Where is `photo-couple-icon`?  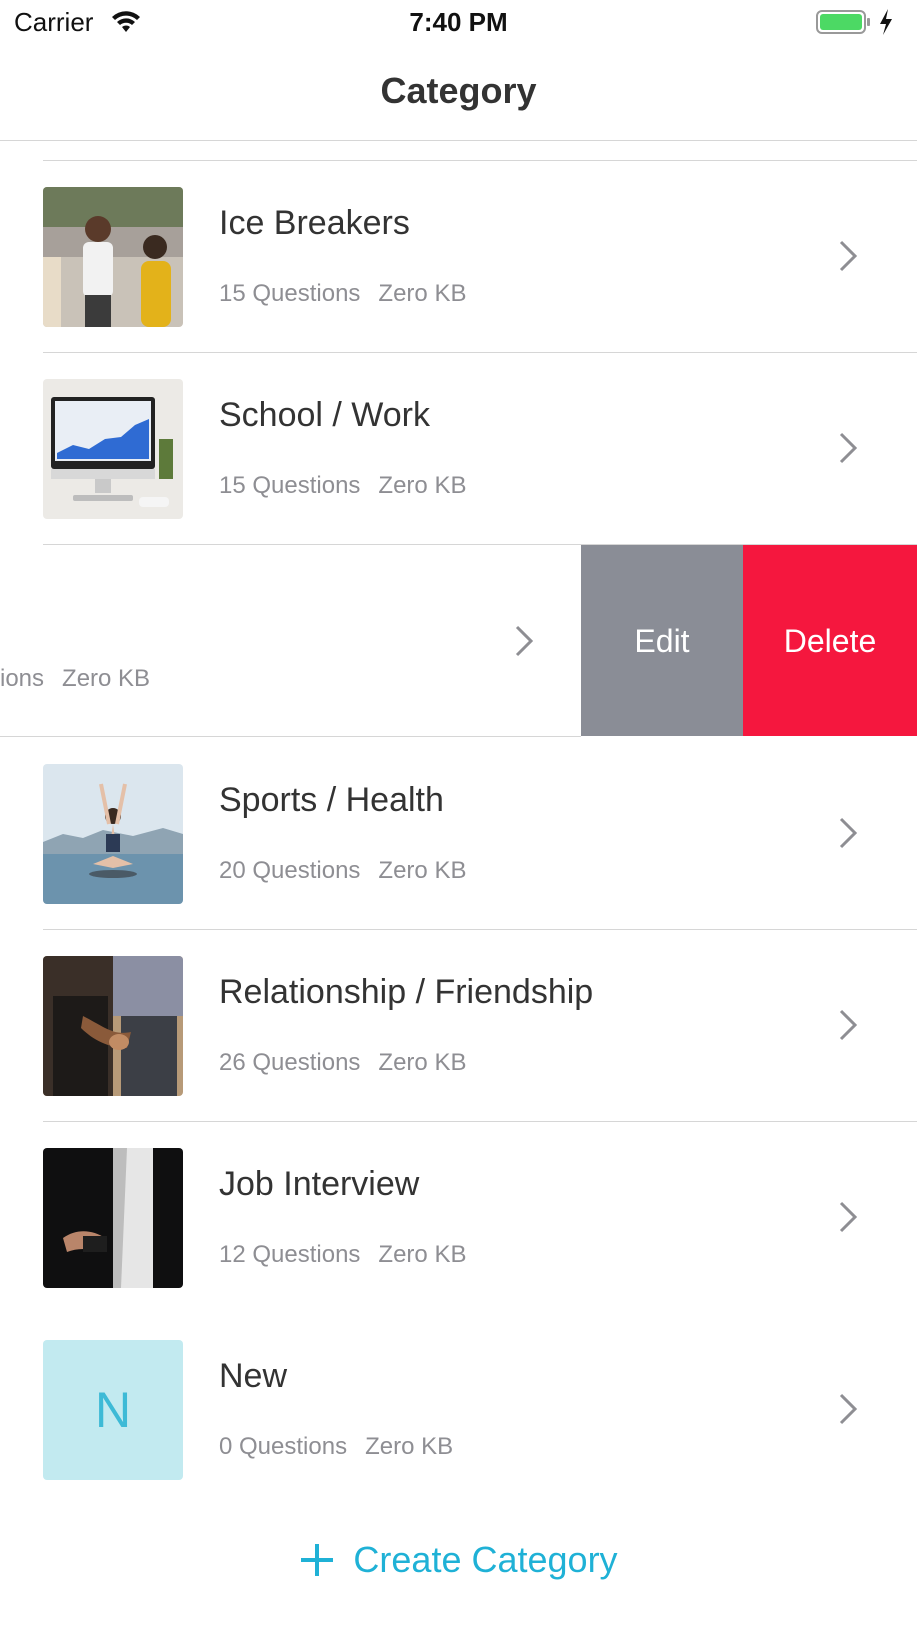 photo-couple-icon is located at coordinates (113, 1026).